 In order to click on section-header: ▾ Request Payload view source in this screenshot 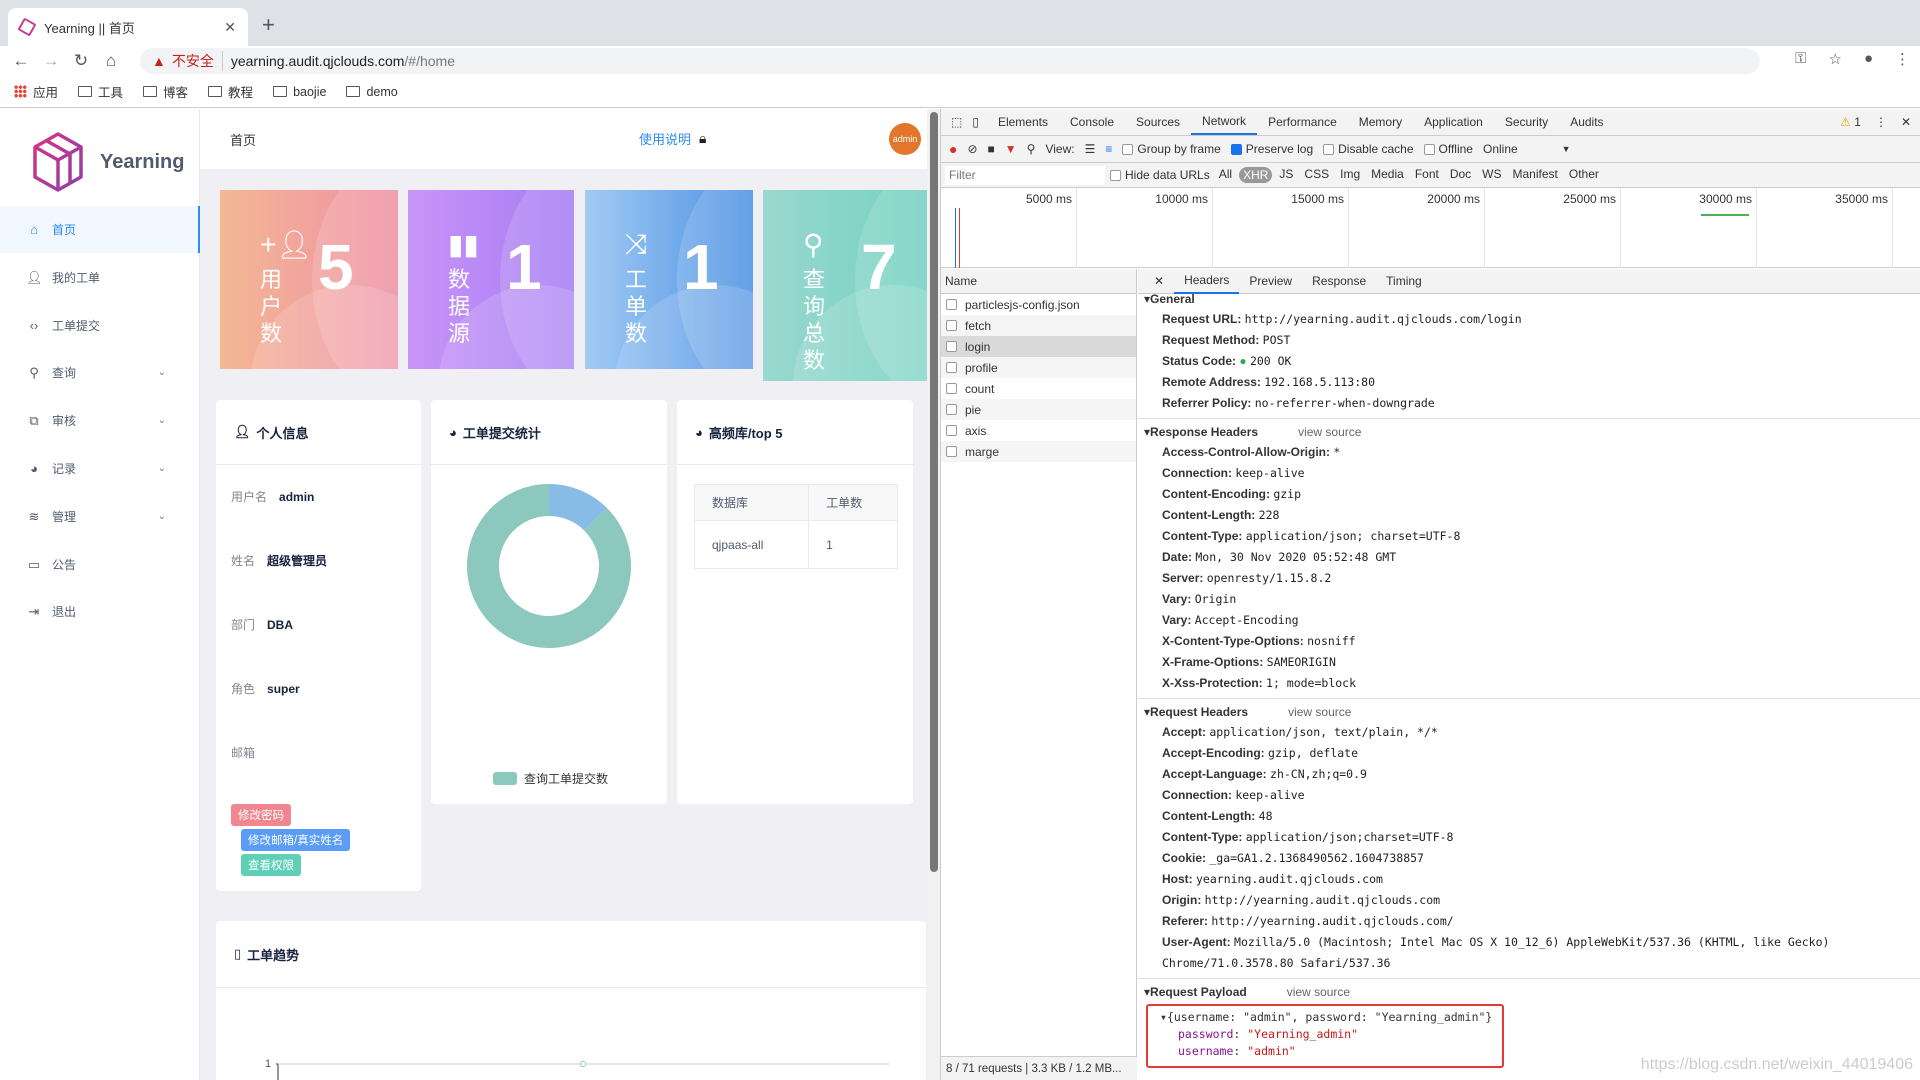, I will do `click(1529, 991)`.